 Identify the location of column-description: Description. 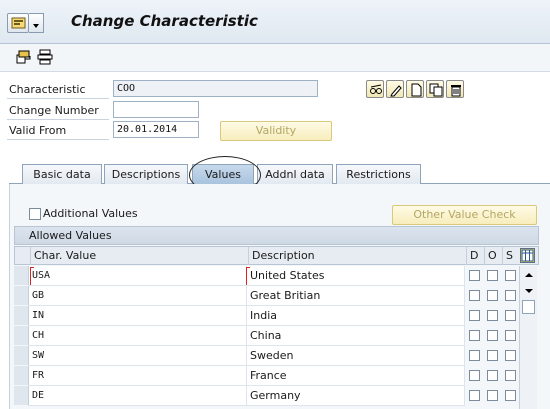
(357, 256).